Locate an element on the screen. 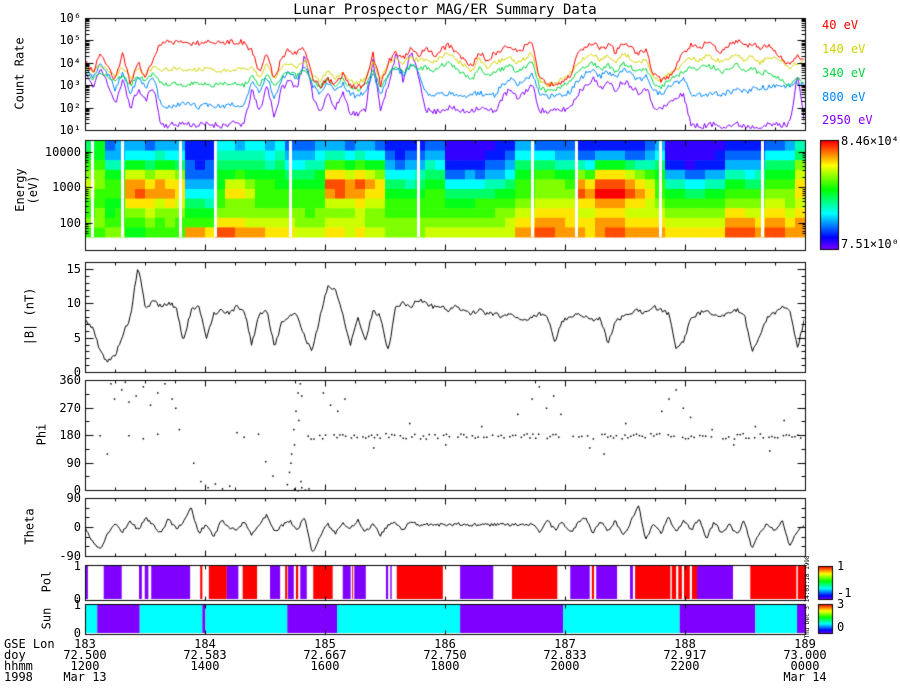  sun-scale-max-label: 3 is located at coordinates (841, 604).